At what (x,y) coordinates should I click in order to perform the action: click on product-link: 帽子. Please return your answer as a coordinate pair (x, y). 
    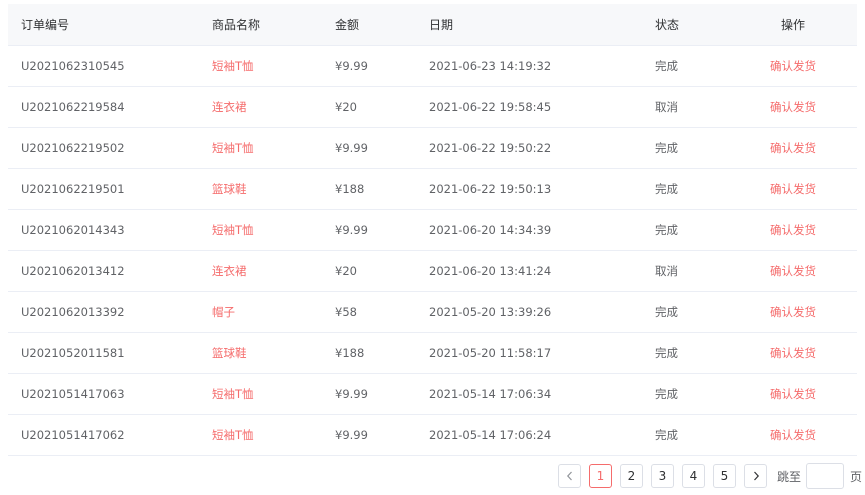
    Looking at the image, I should click on (273, 312).